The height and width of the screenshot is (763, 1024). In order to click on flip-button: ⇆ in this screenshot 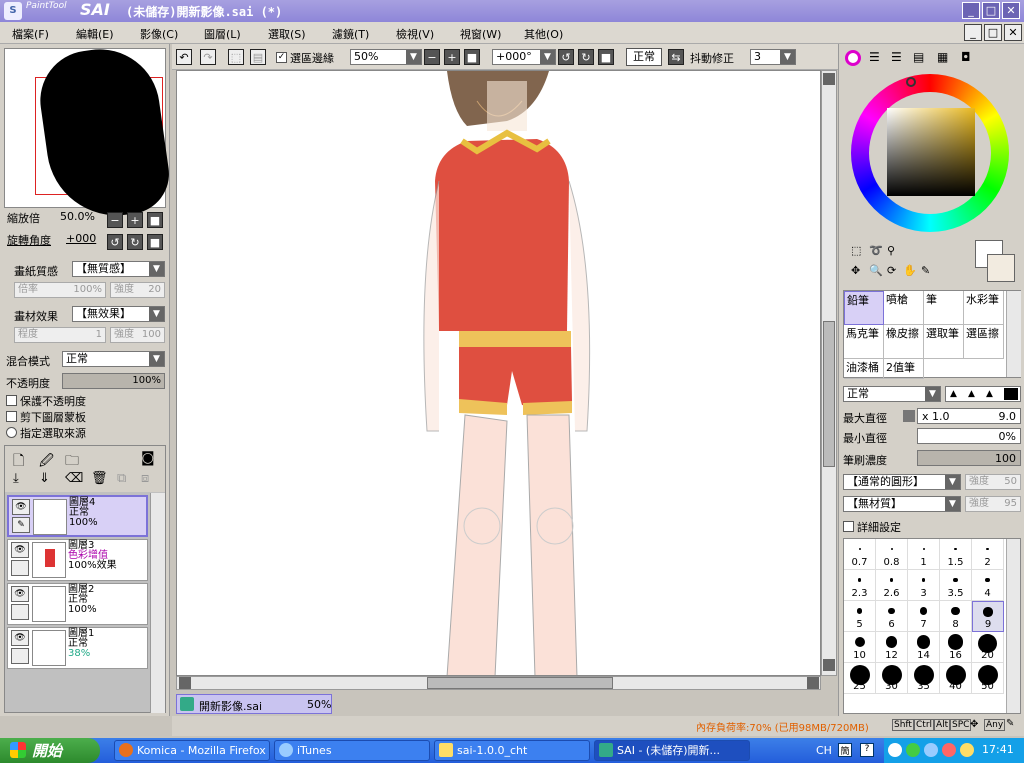, I will do `click(676, 57)`.